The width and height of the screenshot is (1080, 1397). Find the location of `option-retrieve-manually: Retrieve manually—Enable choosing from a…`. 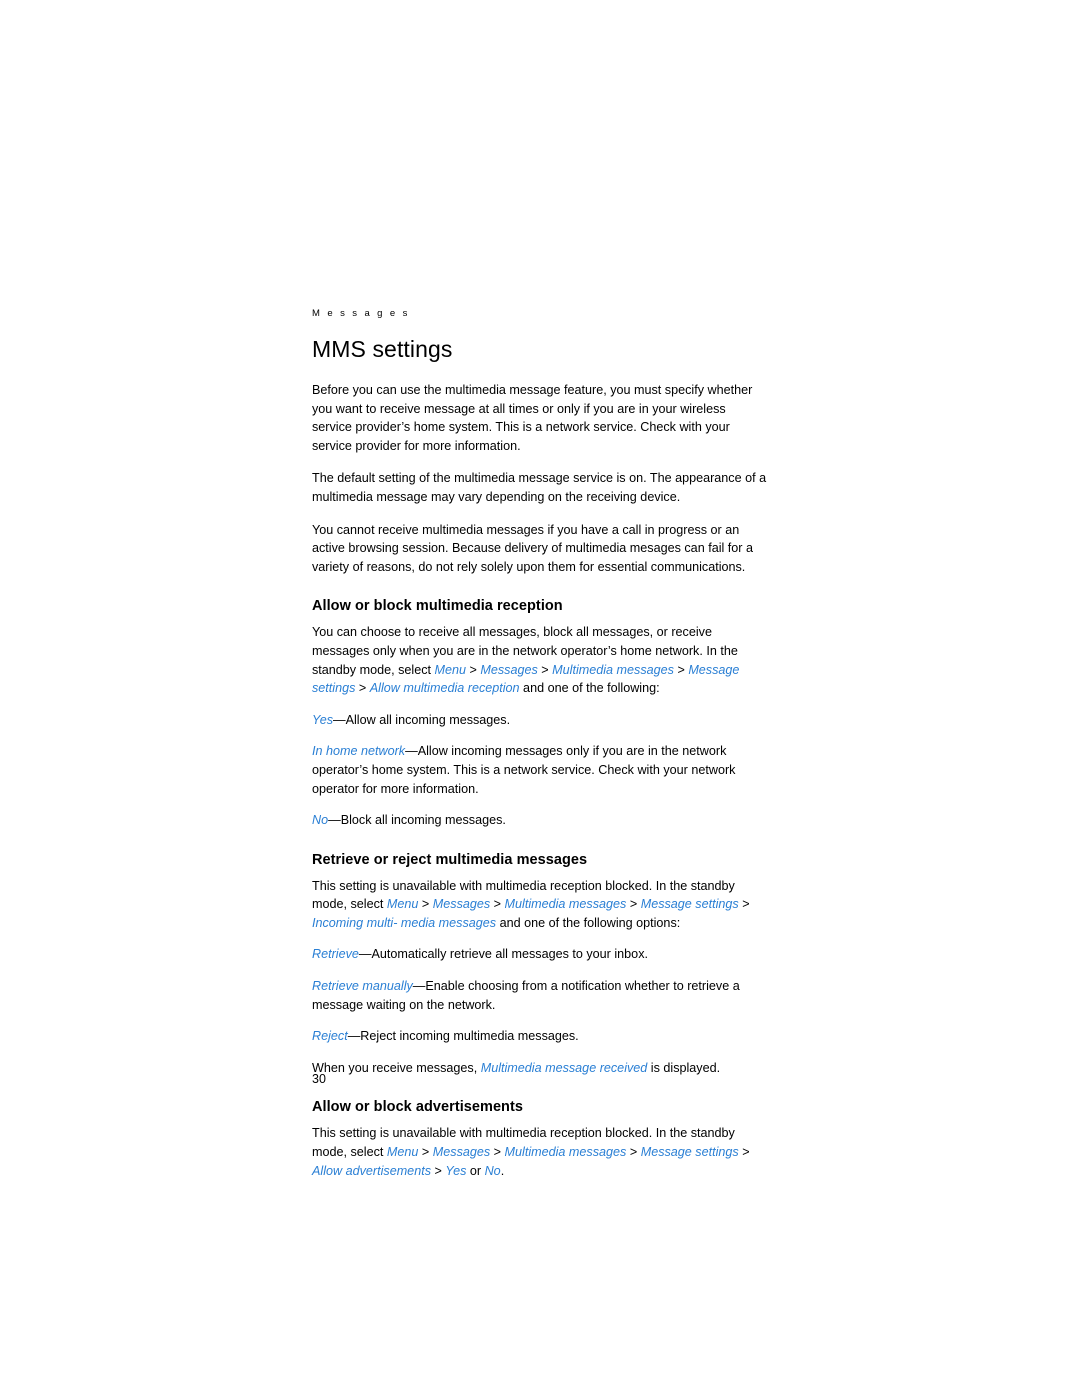

option-retrieve-manually: Retrieve manually—Enable choosing from a… is located at coordinates (540, 995).